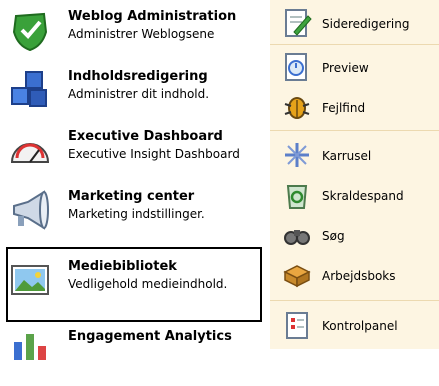 The width and height of the screenshot is (439, 386). I want to click on tool-label: Karrusel, so click(347, 156).